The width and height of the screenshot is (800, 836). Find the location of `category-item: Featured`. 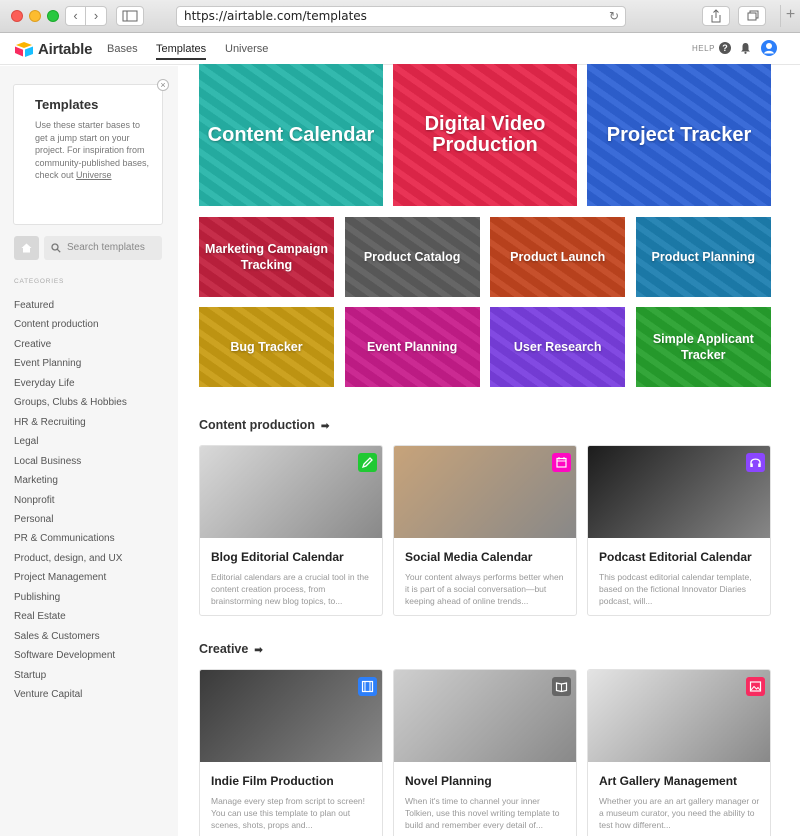

category-item: Featured is located at coordinates (34, 305).